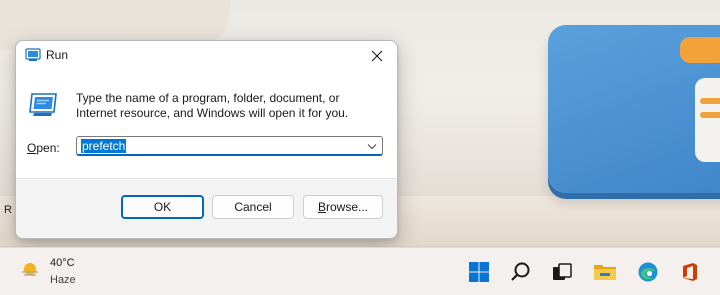  Describe the element at coordinates (63, 280) in the screenshot. I see `weather-condition: Haze` at that location.